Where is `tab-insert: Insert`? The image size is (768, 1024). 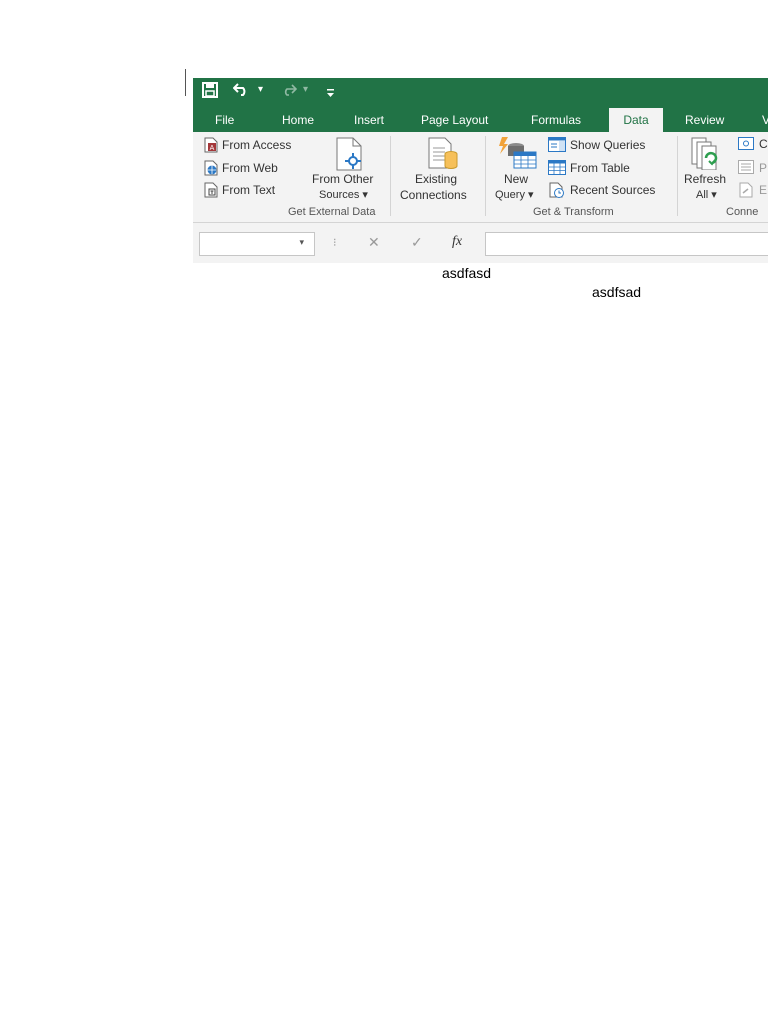 tab-insert: Insert is located at coordinates (369, 120).